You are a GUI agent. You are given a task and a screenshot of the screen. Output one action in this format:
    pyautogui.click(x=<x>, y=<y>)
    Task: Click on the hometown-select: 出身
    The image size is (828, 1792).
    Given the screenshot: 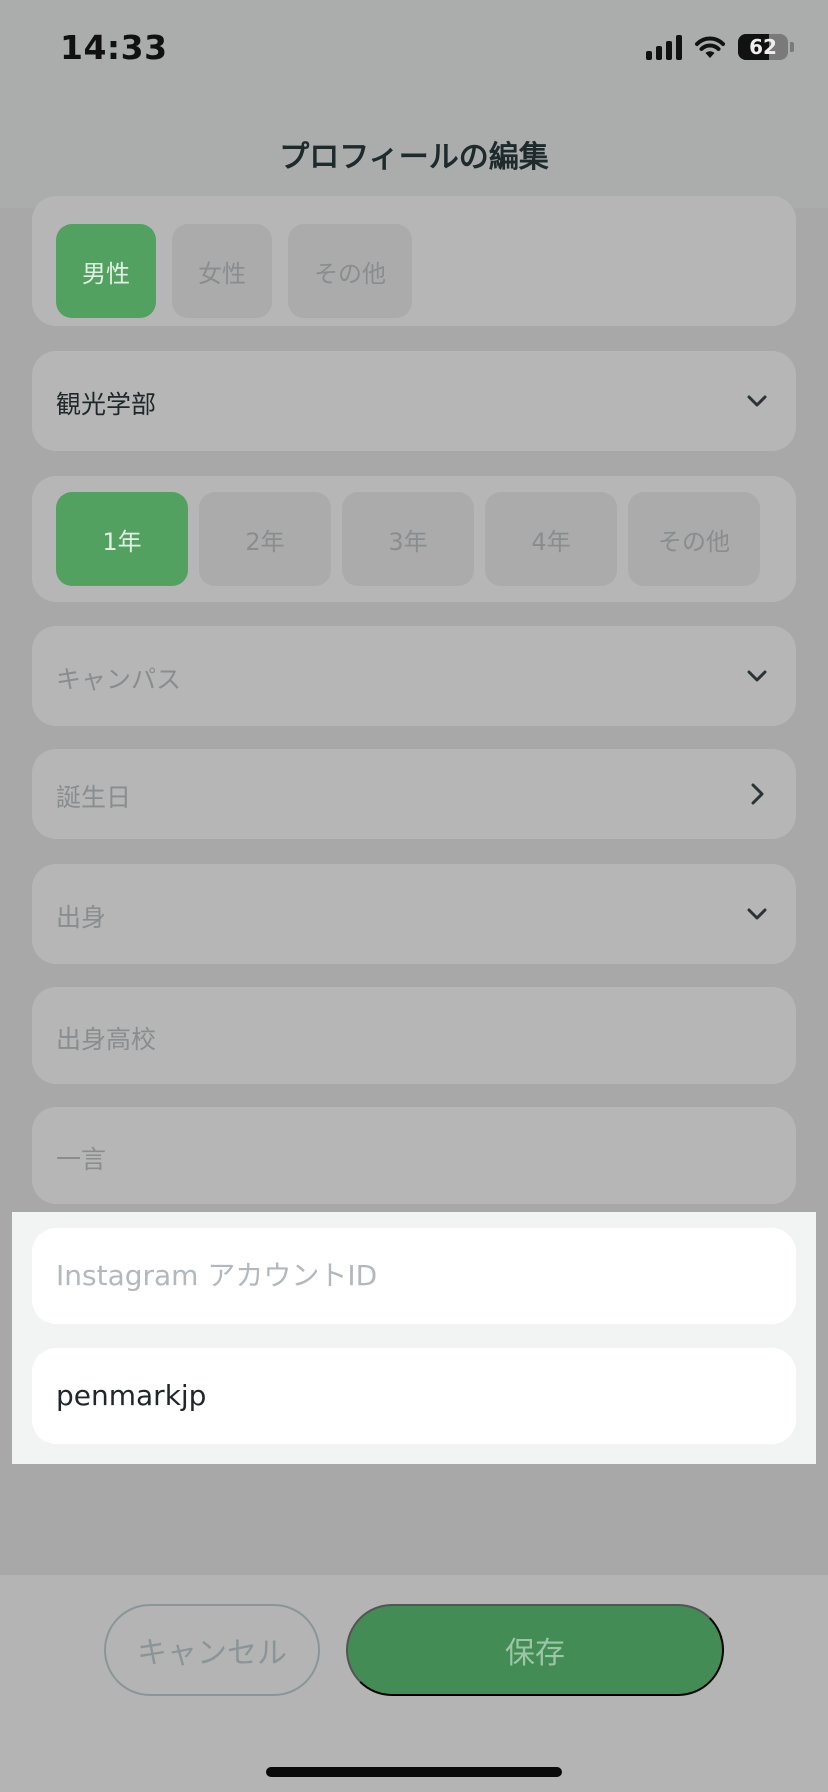 What is the action you would take?
    pyautogui.click(x=414, y=914)
    